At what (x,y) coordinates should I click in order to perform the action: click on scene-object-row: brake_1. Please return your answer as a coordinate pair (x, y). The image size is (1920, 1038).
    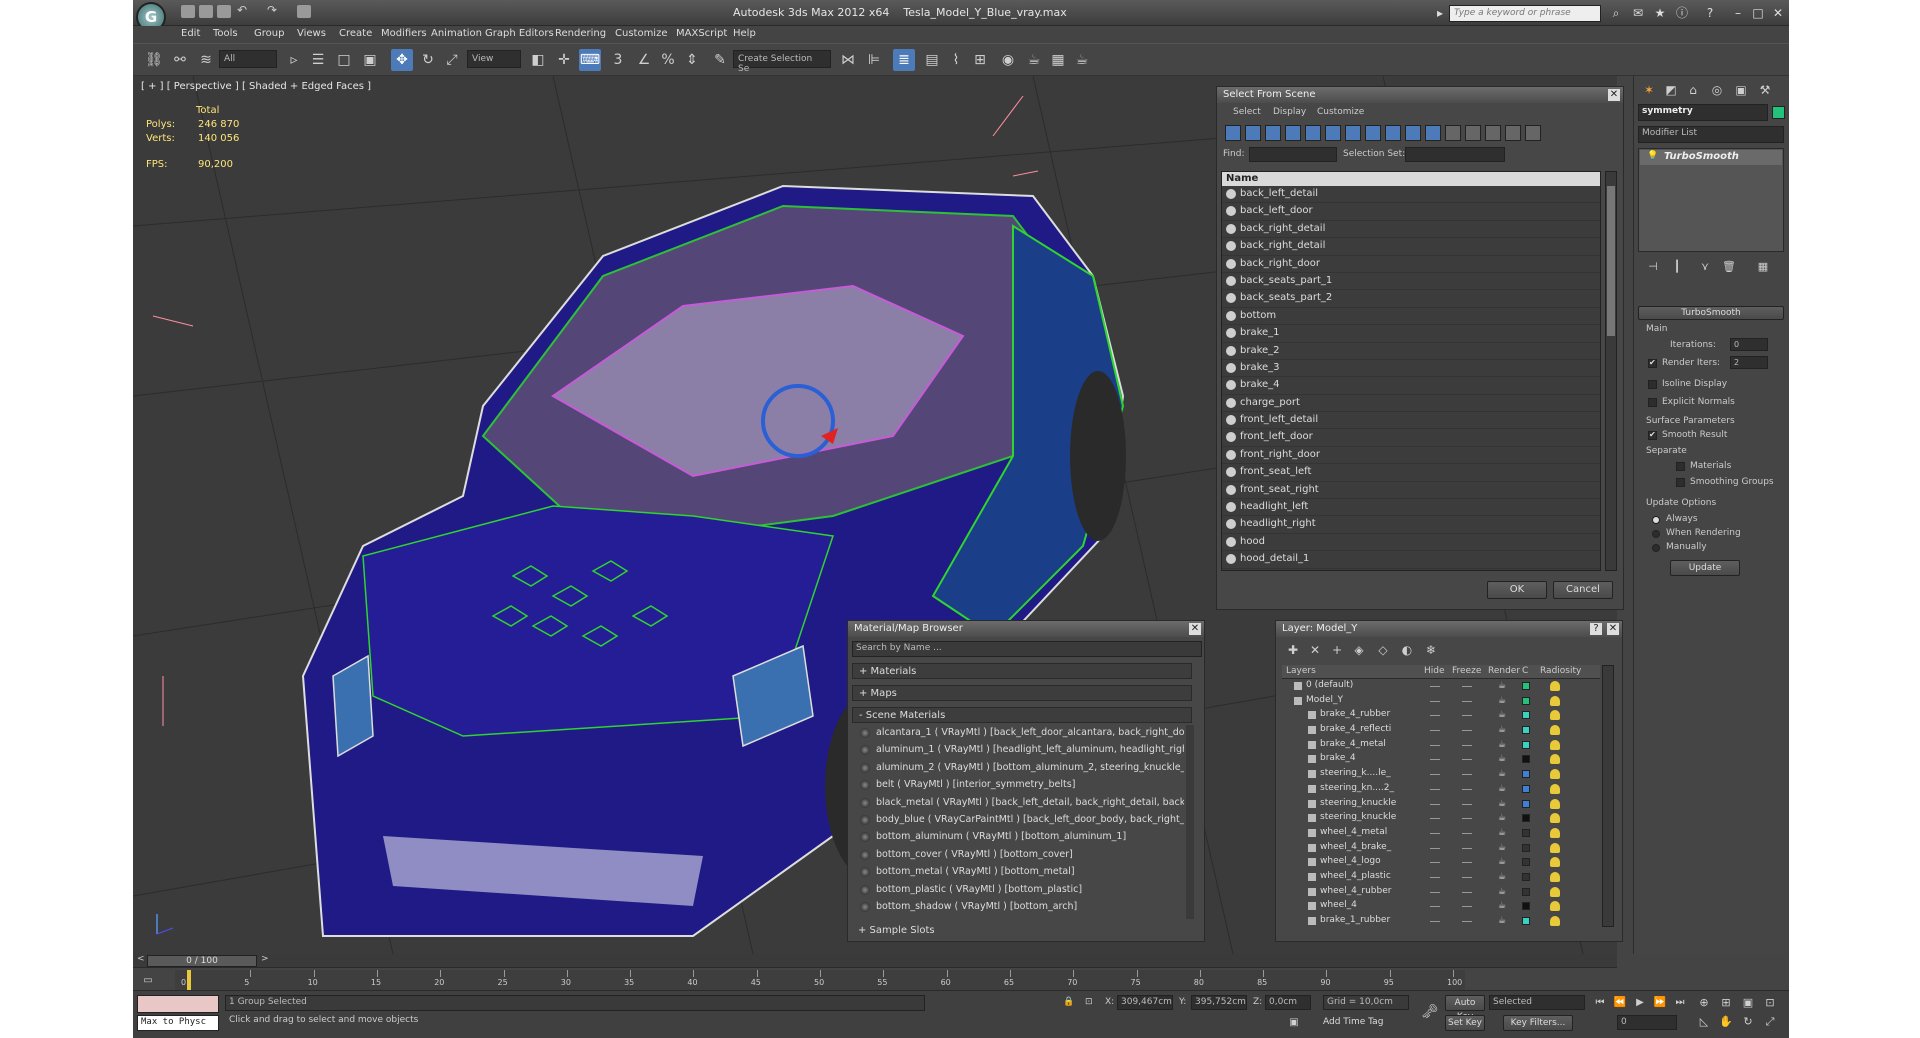
    Looking at the image, I should click on (1411, 334).